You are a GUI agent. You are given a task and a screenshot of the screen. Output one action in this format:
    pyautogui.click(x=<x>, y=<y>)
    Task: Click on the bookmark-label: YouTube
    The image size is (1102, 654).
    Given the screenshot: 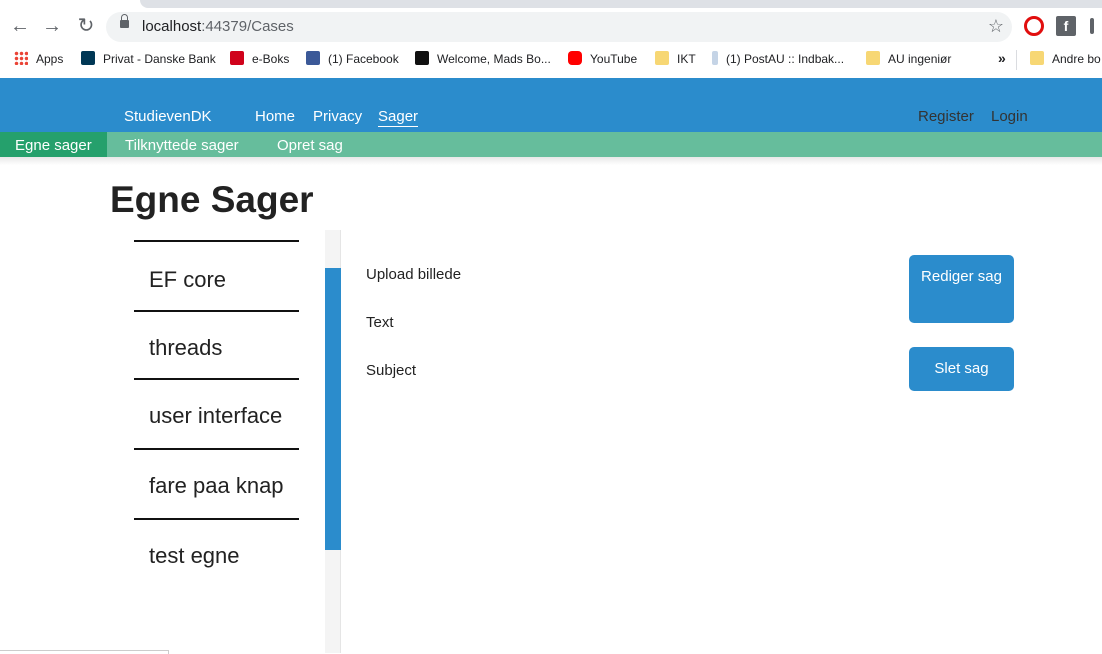 What is the action you would take?
    pyautogui.click(x=614, y=59)
    